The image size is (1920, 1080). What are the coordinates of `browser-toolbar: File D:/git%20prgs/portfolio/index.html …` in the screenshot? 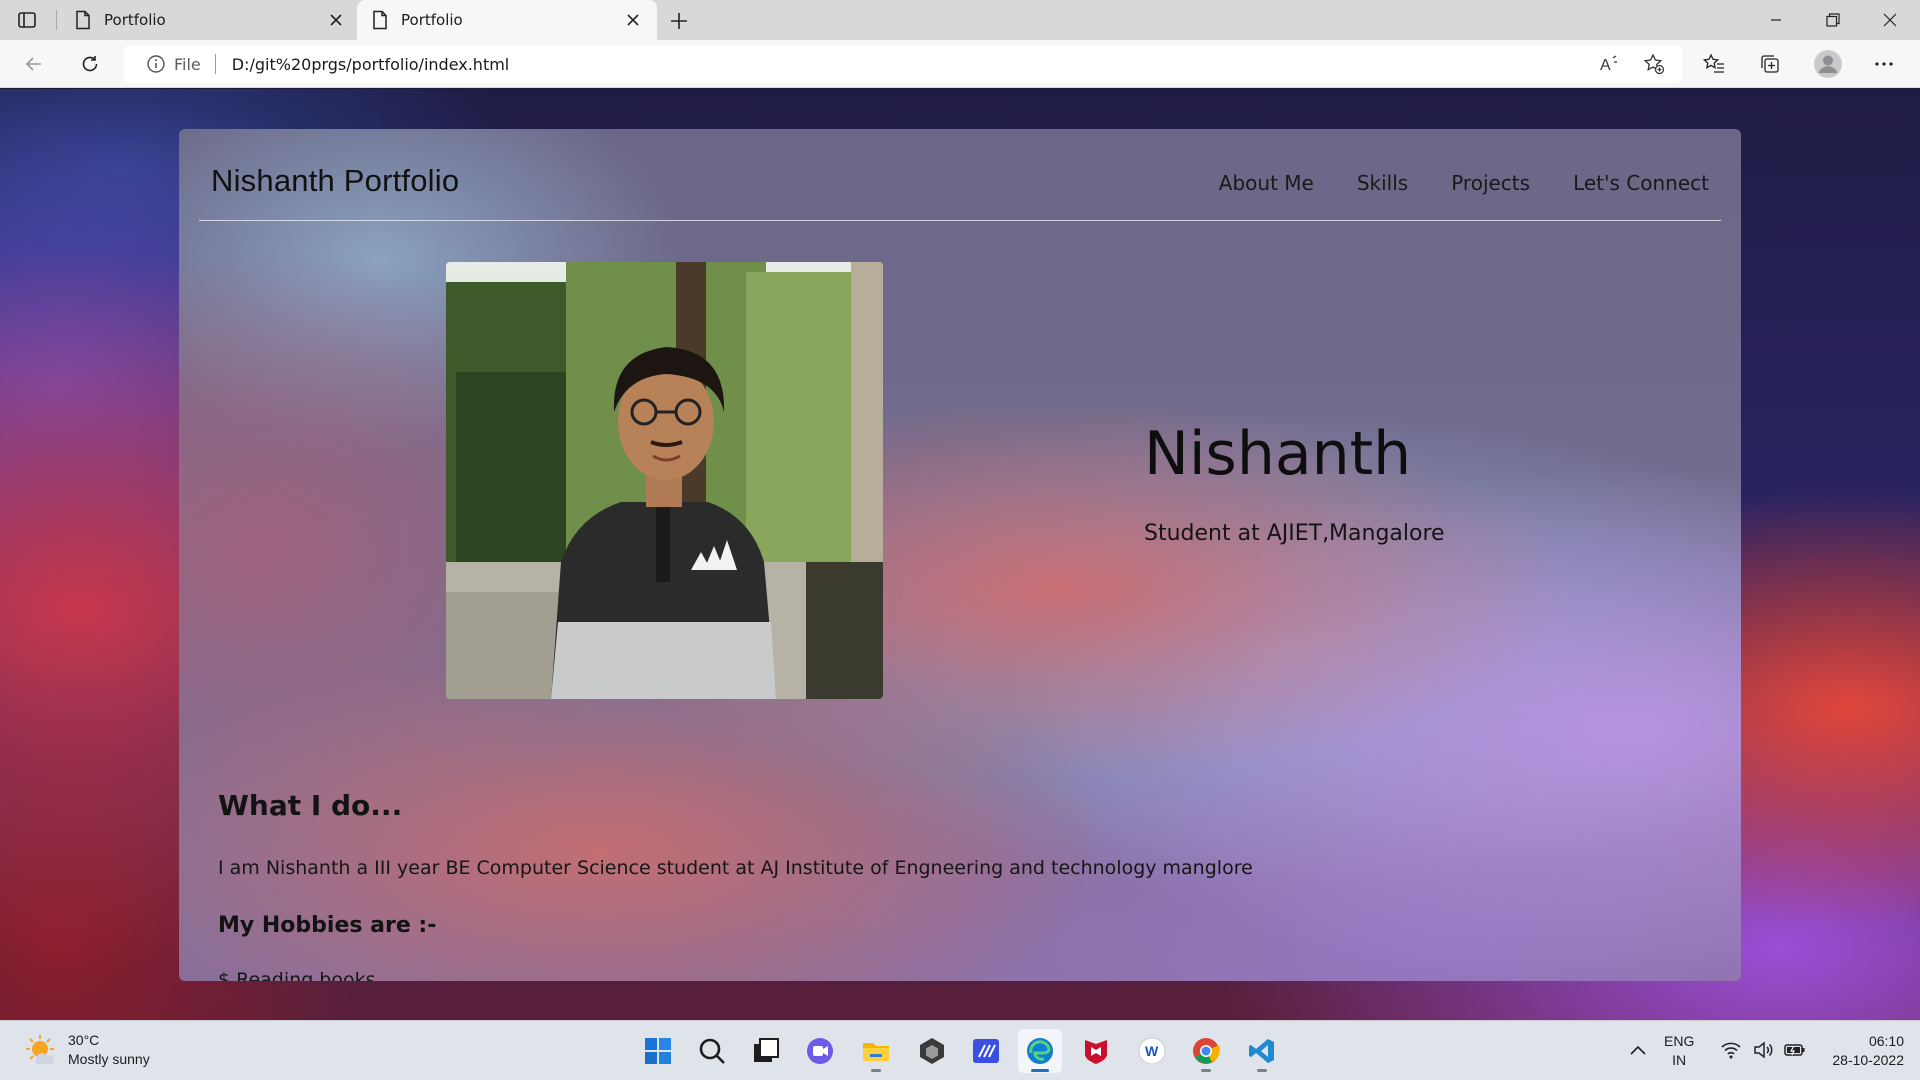 It's located at (960, 64).